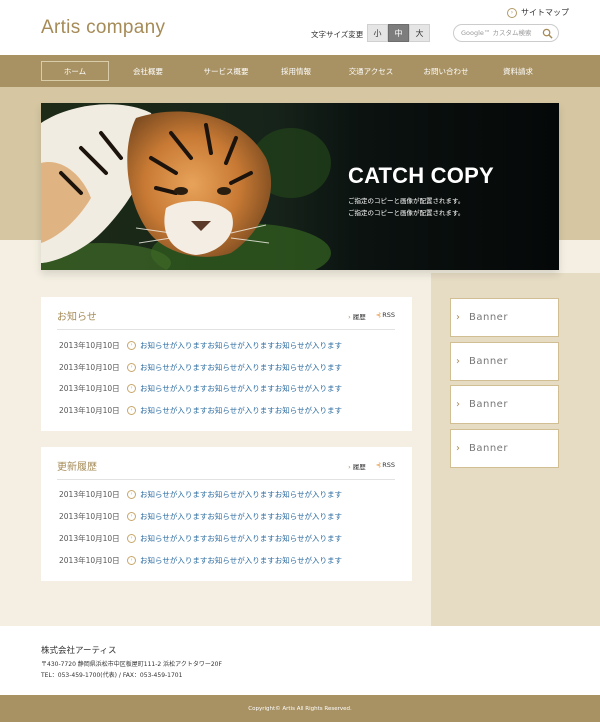 Image resolution: width=600 pixels, height=722 pixels. I want to click on nav-item-company: 会社概要, so click(148, 71).